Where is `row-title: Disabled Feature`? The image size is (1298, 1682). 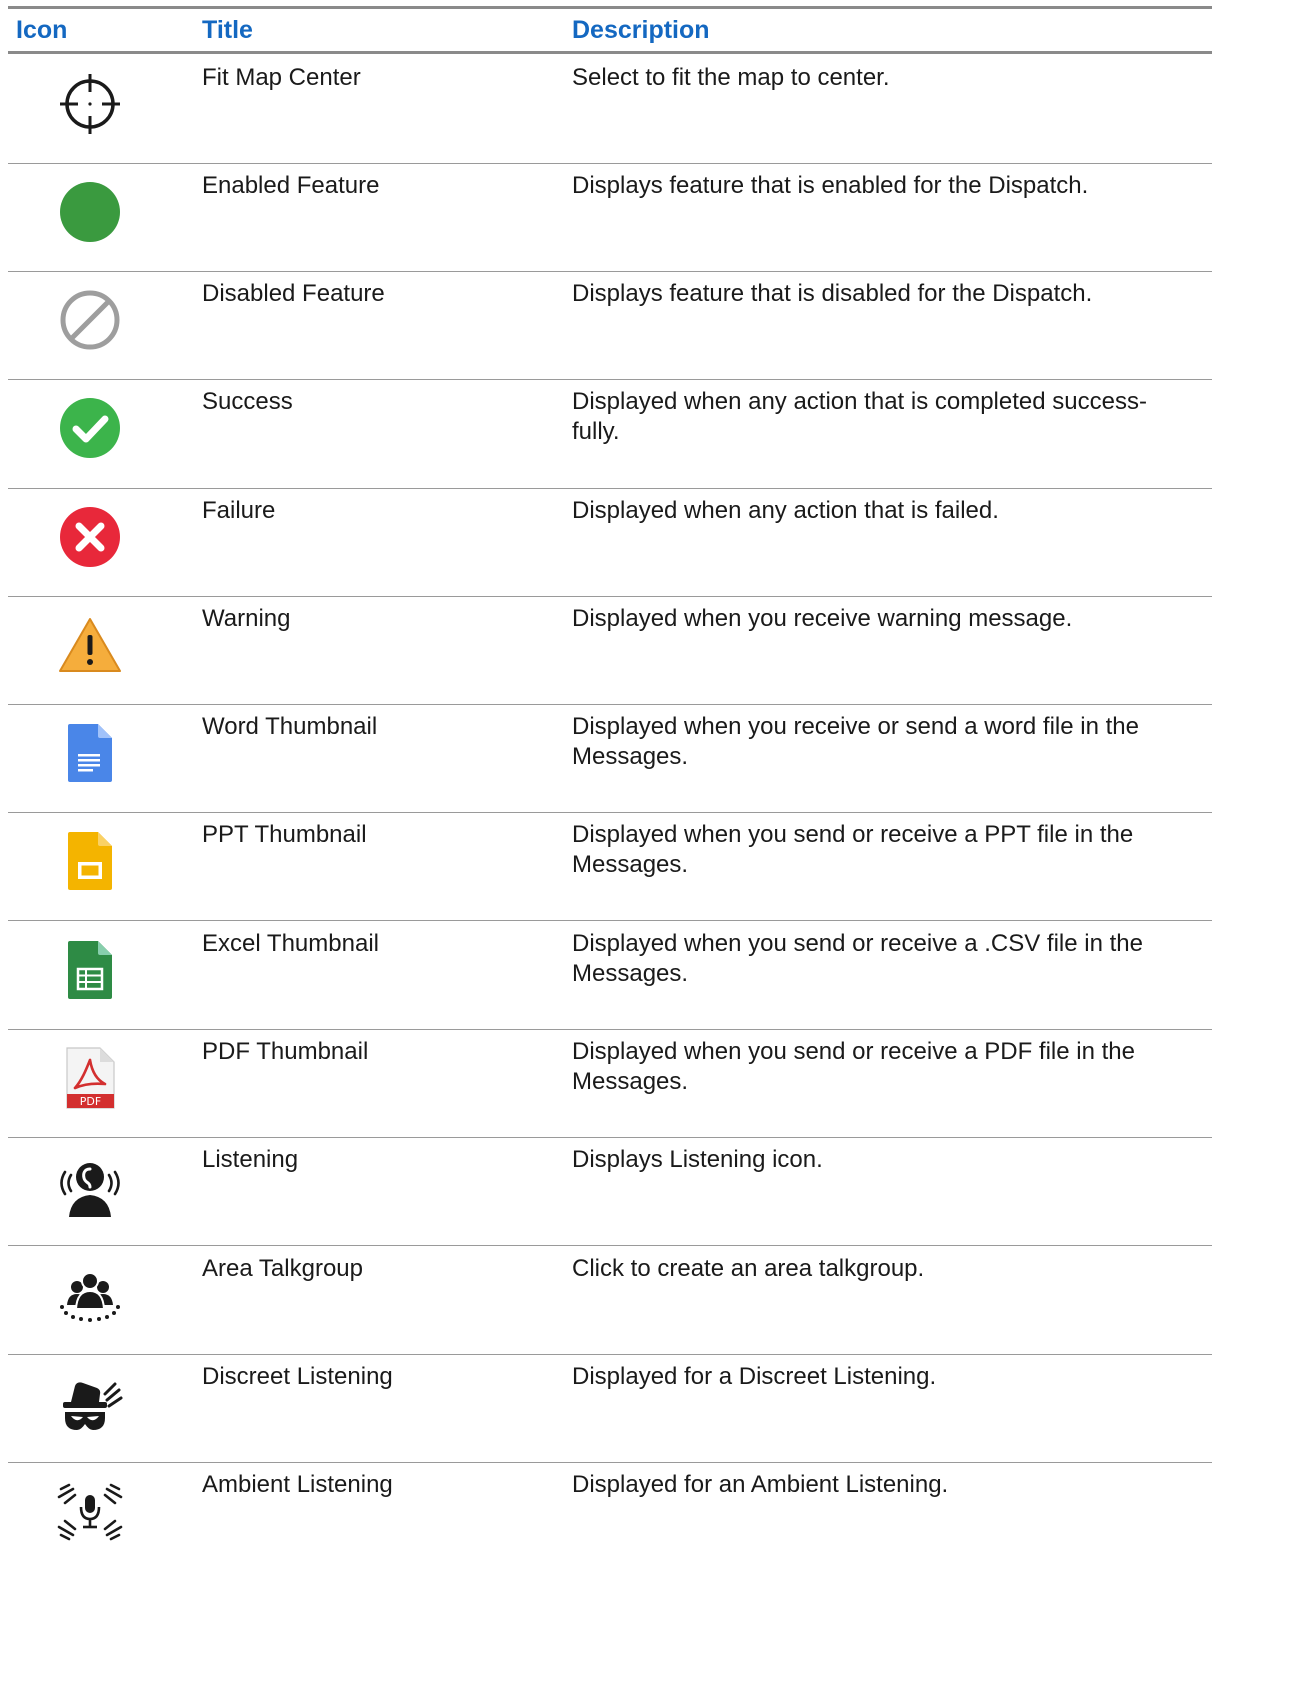
row-title: Disabled Feature is located at coordinates (293, 293).